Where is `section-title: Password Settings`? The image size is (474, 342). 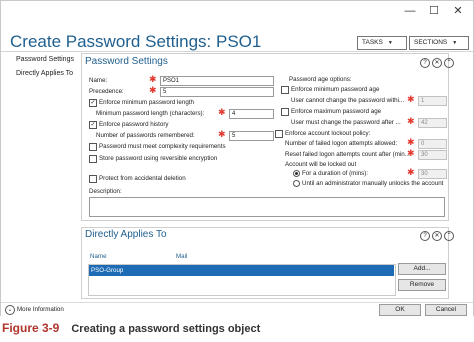
section-title: Password Settings is located at coordinates (126, 61).